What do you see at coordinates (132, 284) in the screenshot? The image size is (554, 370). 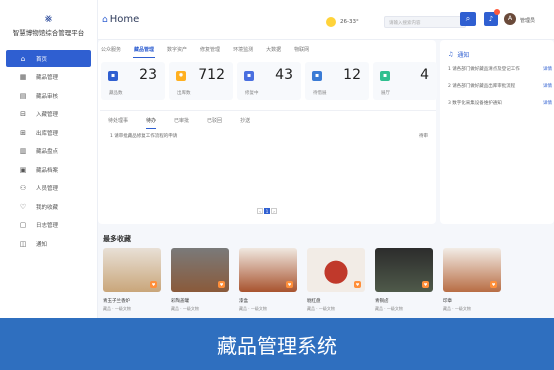 I see `favorite-card: ♥ 青玉子兰香炉 藏品 · 一级文物` at bounding box center [132, 284].